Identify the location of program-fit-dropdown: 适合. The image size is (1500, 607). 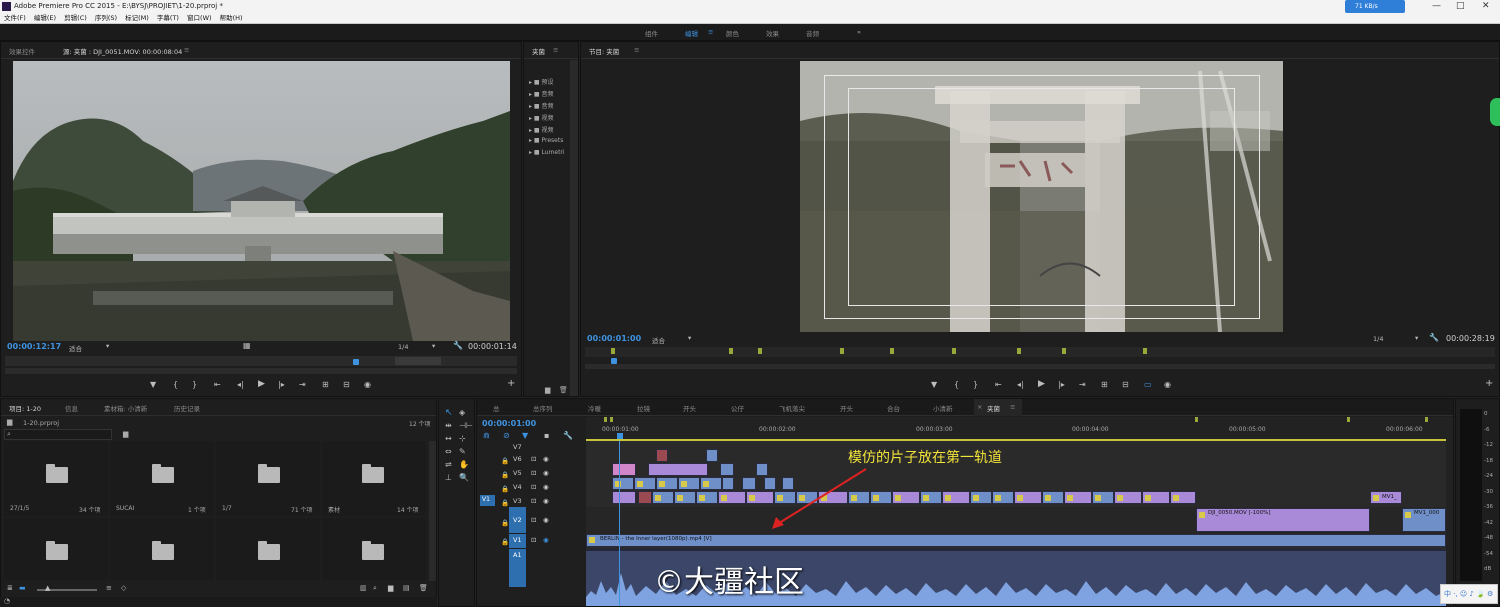
(658, 340).